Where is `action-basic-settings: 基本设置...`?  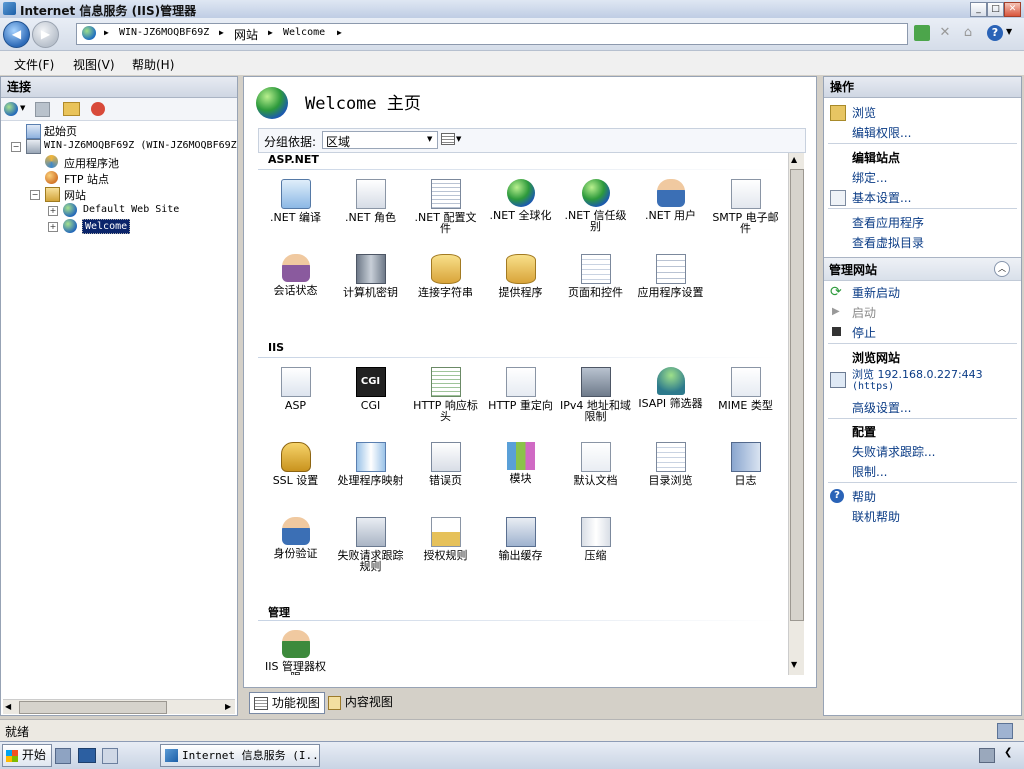 action-basic-settings: 基本设置... is located at coordinates (881, 197).